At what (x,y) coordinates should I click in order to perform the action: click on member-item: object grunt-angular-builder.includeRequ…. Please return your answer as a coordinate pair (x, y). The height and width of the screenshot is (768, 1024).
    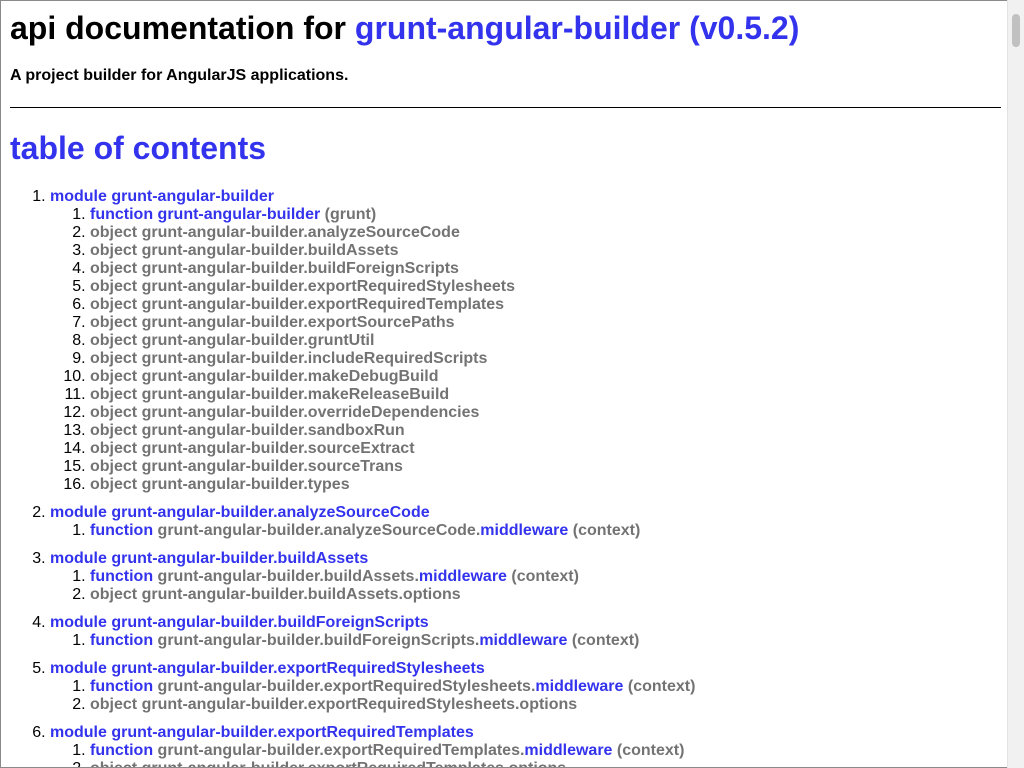
    Looking at the image, I should click on (392, 359).